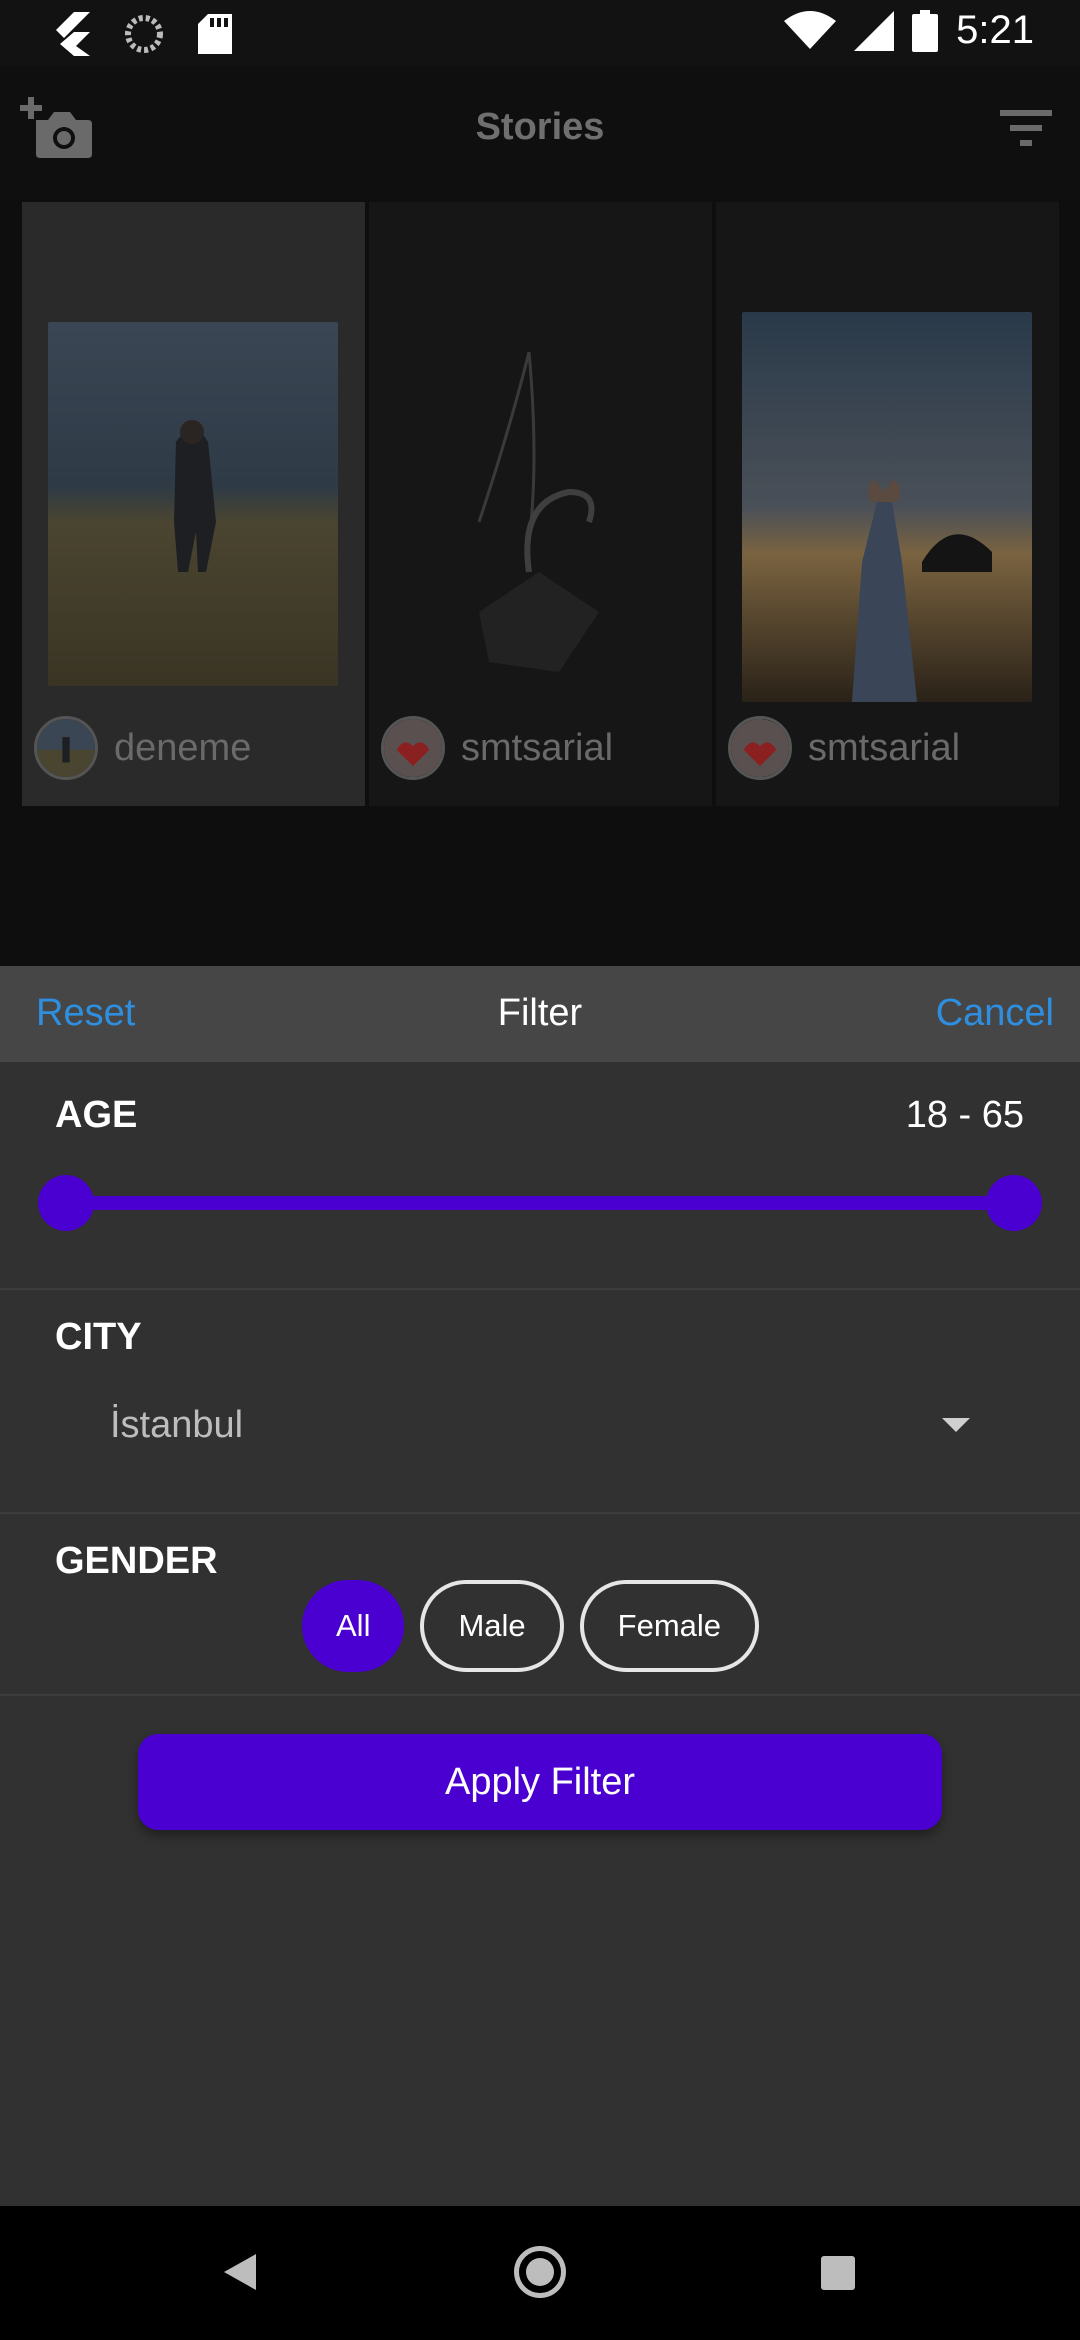 This screenshot has width=1080, height=2340. Describe the element at coordinates (1014, 1203) in the screenshot. I see `age-max-thumb` at that location.